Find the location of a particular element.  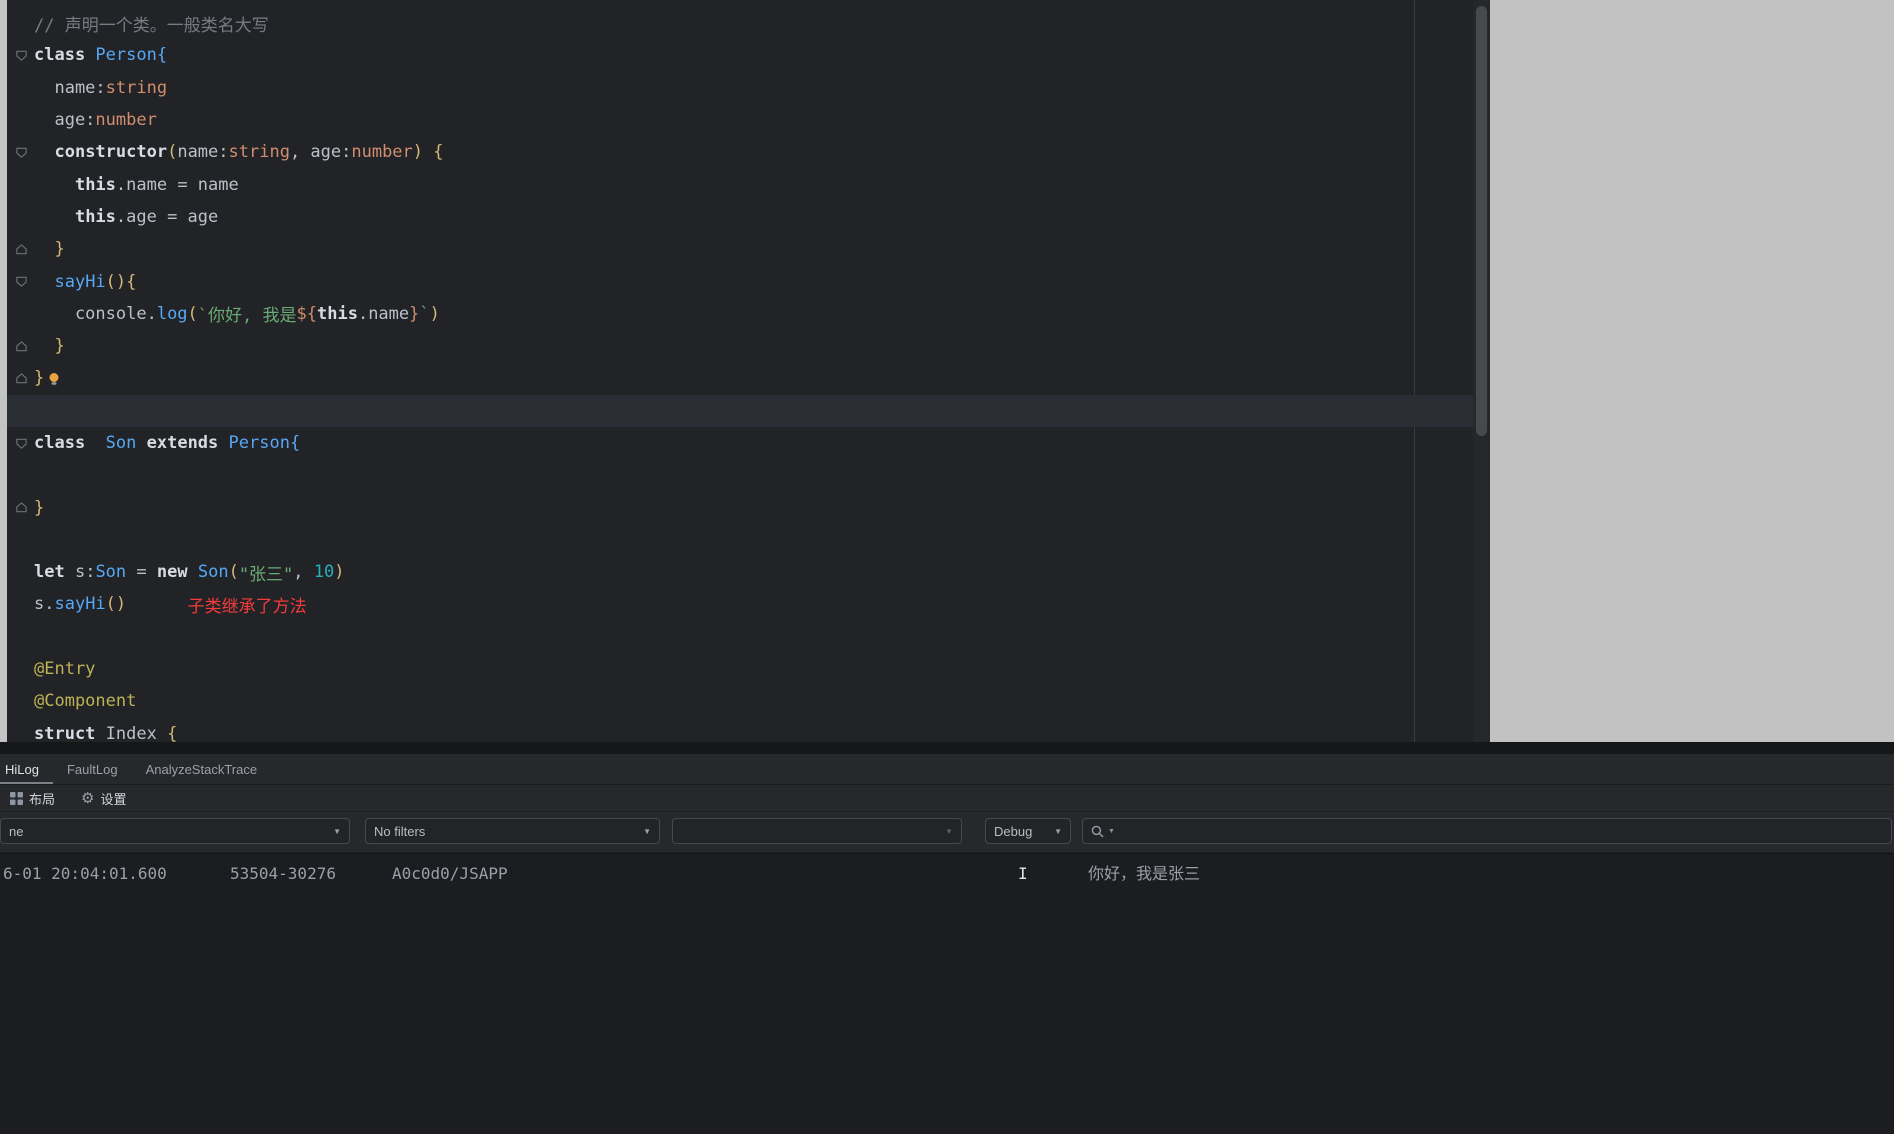

log-level-select: Debug ▼ is located at coordinates (1028, 831).